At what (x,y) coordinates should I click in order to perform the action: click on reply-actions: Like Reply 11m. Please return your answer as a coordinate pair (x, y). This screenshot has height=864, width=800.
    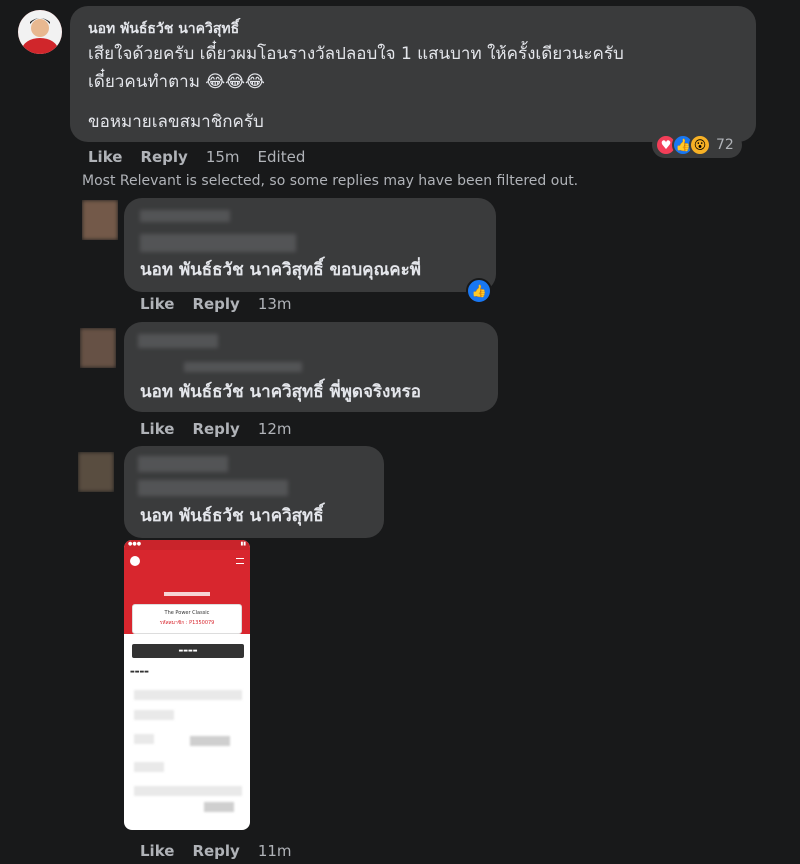
    Looking at the image, I should click on (225, 851).